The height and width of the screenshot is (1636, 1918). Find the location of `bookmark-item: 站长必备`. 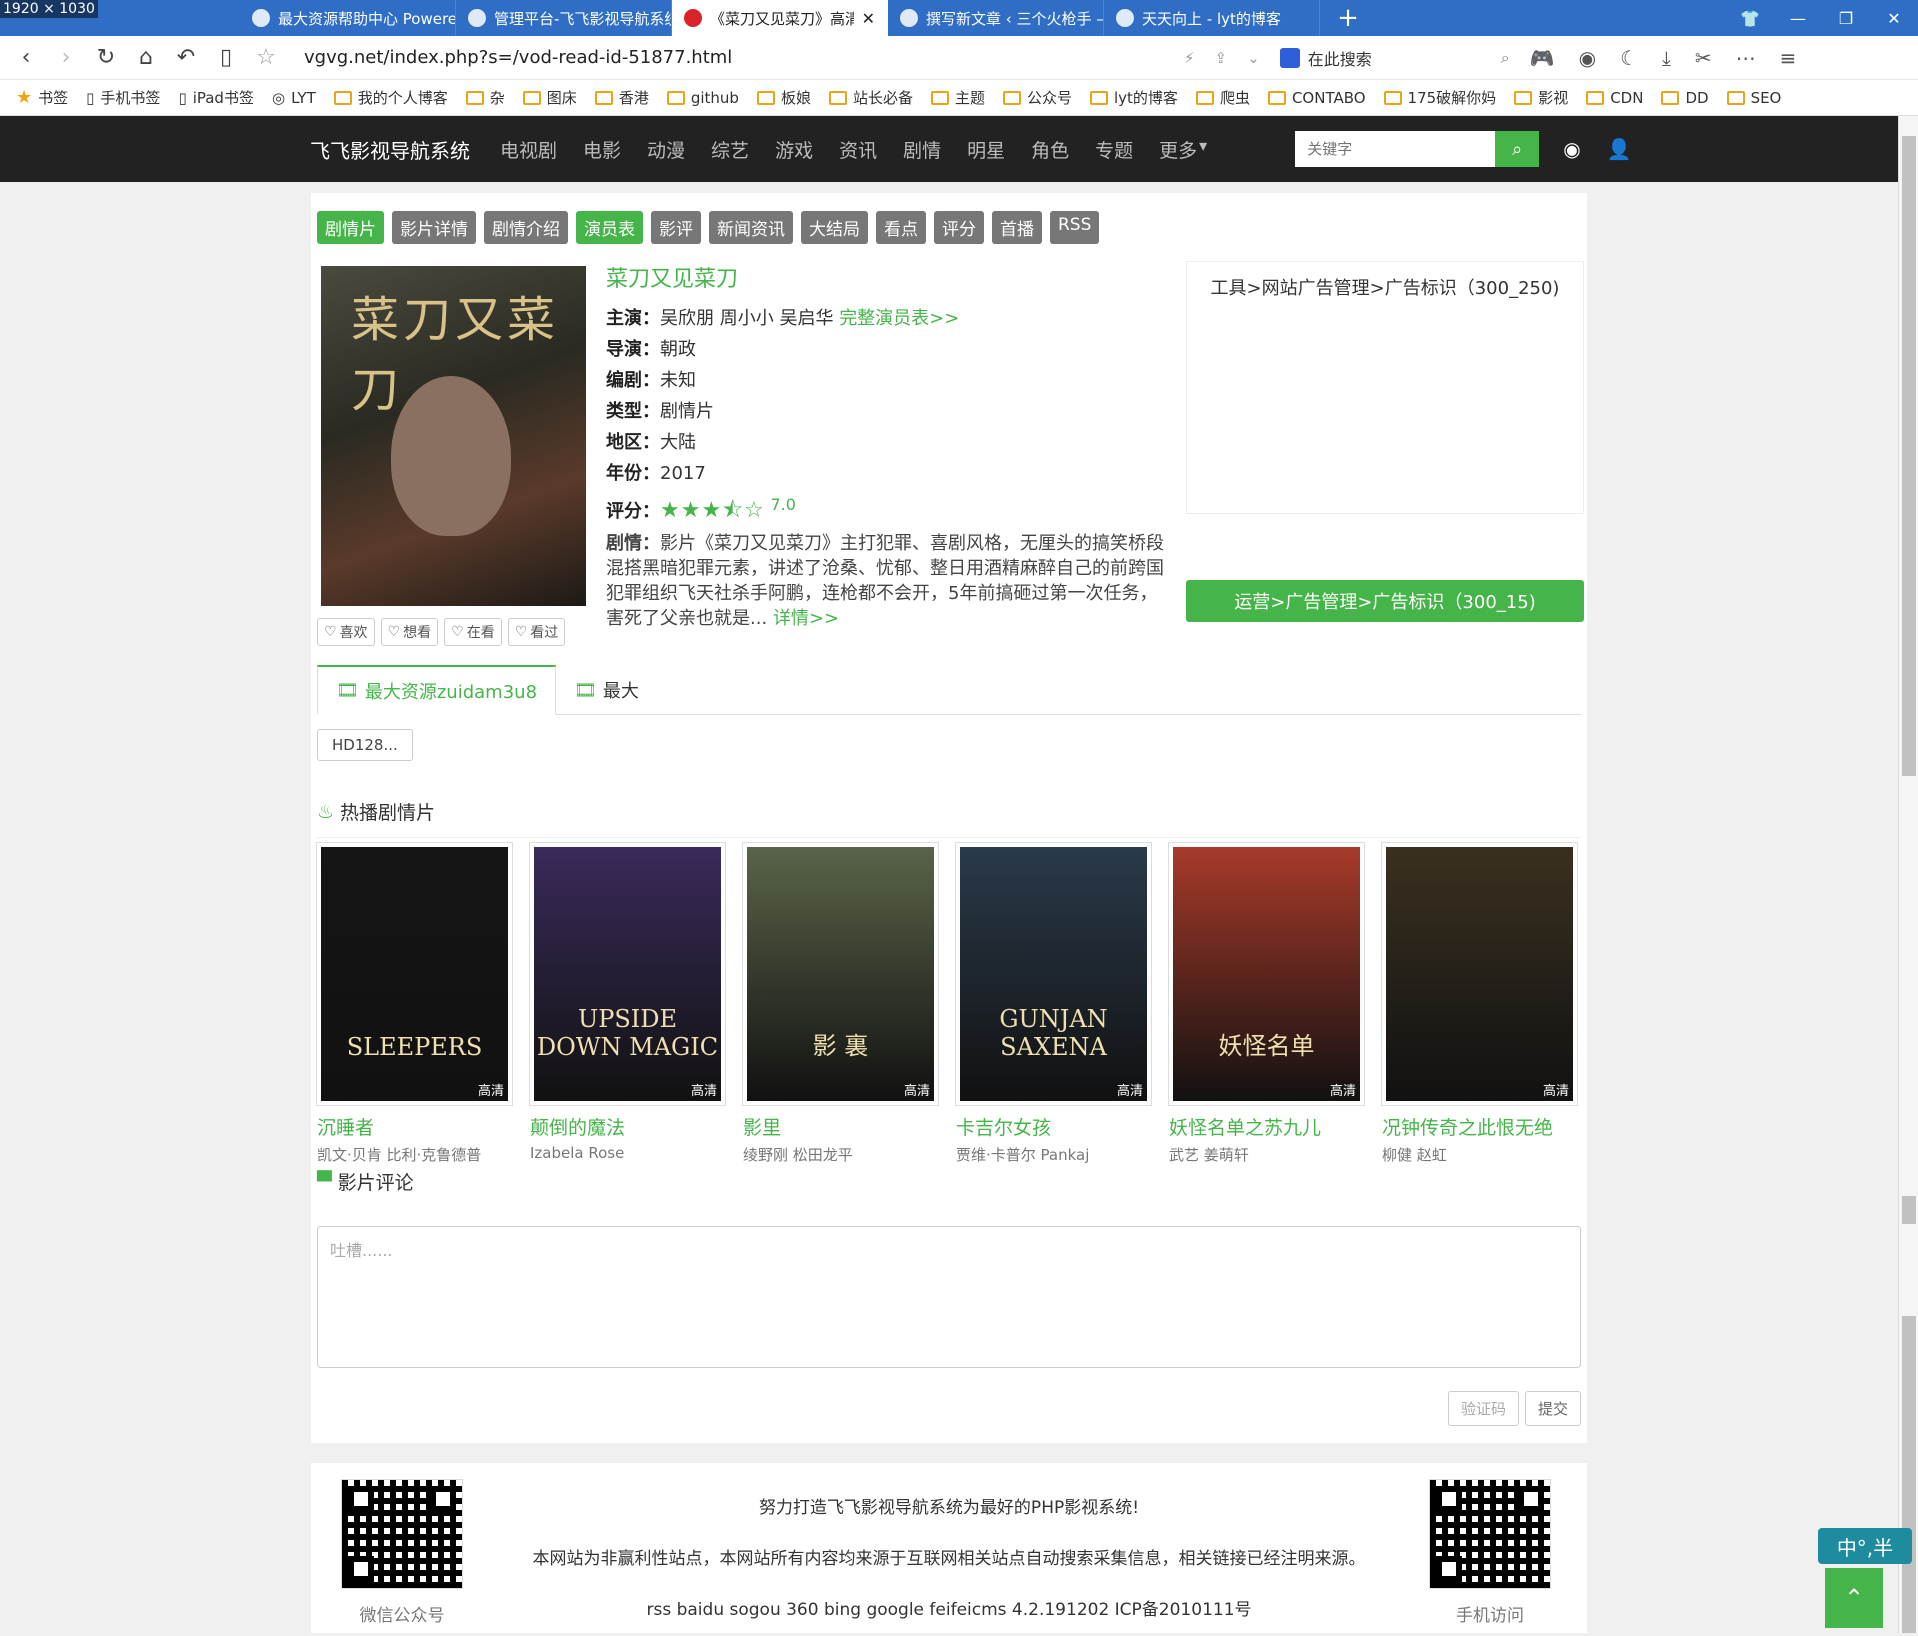

bookmark-item: 站长必备 is located at coordinates (870, 97).